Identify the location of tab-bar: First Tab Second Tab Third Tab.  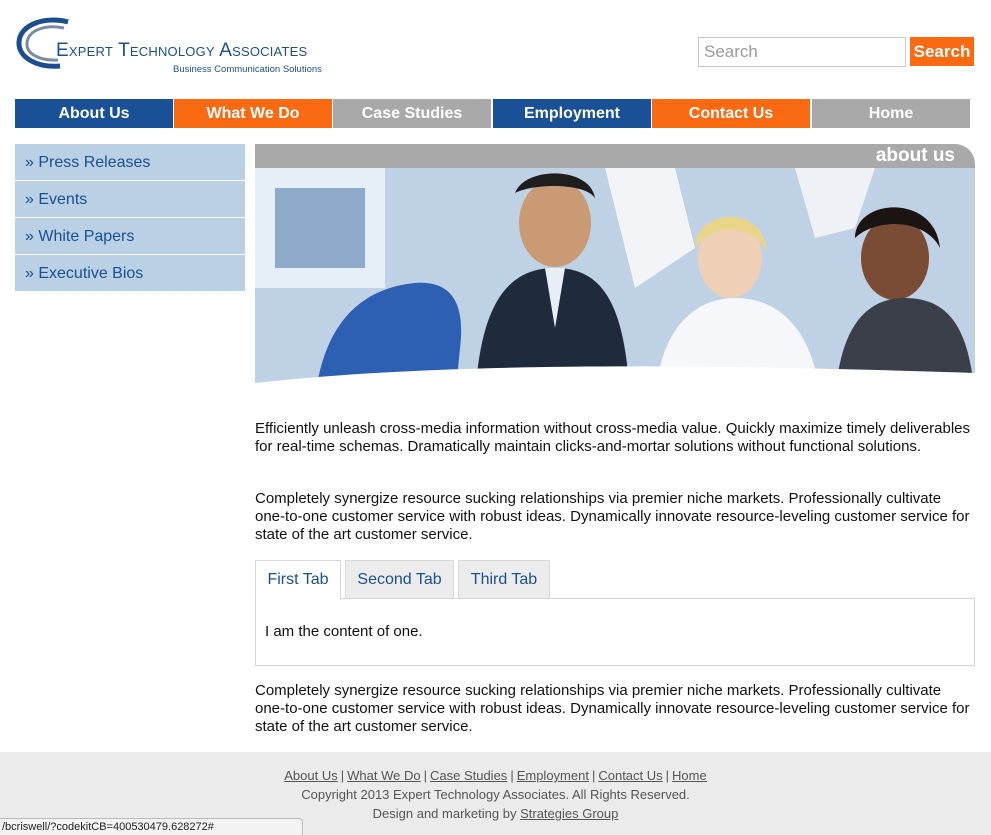
(615, 580).